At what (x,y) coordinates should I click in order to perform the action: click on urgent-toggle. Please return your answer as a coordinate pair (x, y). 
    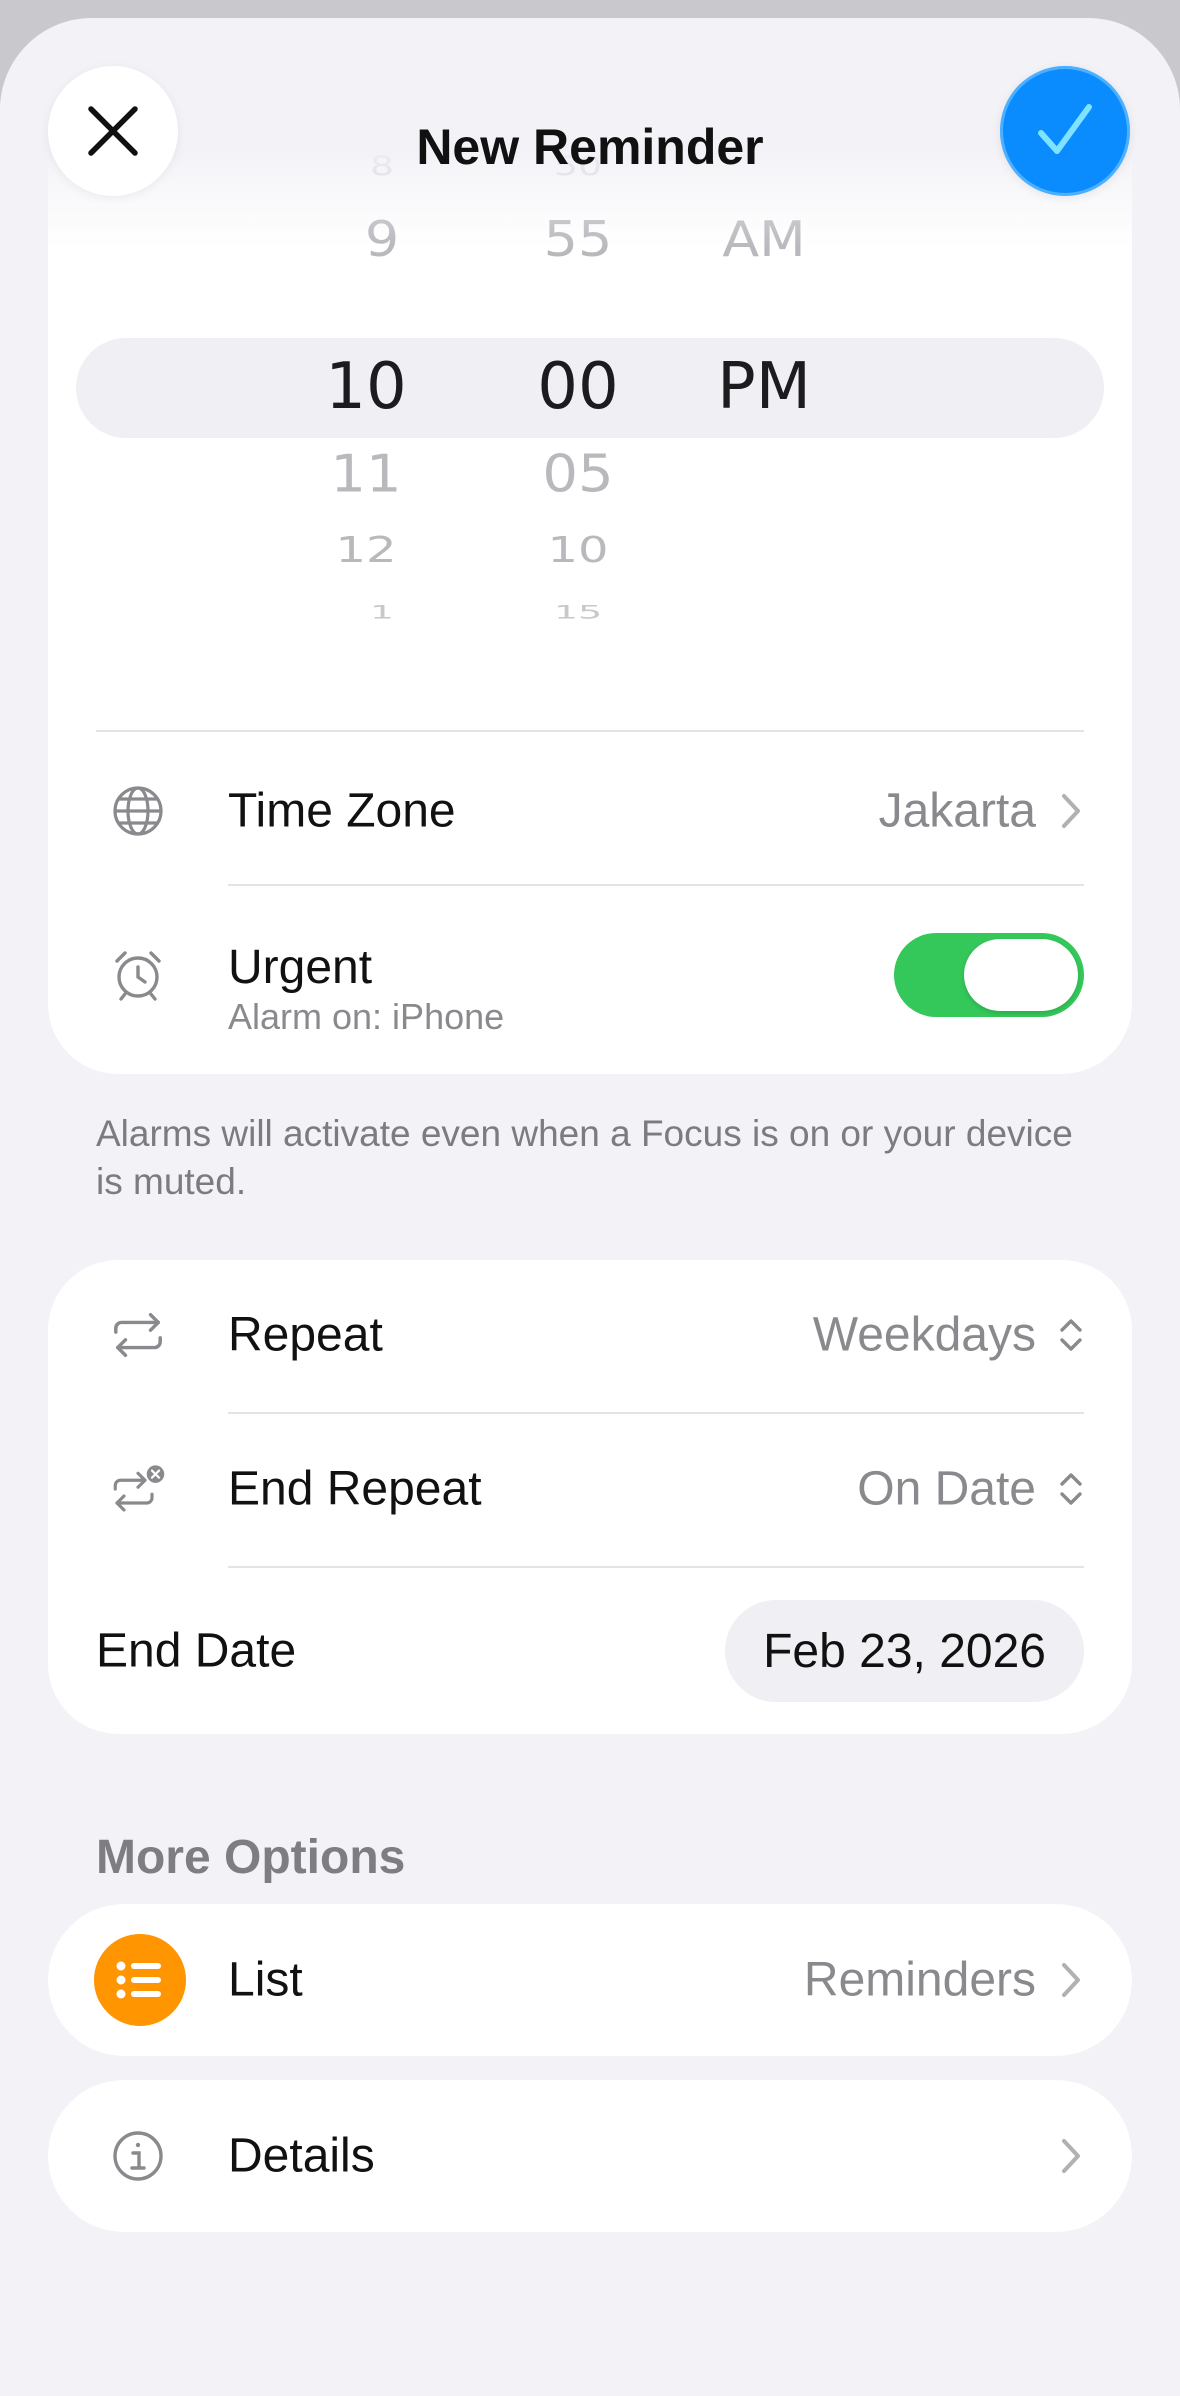
    Looking at the image, I should click on (989, 975).